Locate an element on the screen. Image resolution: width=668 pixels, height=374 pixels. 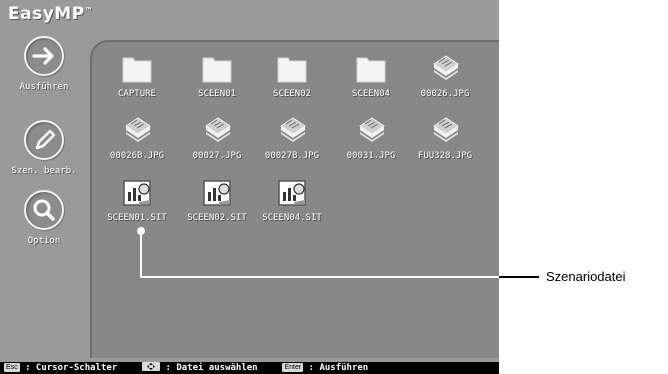
image-file-item: 00027.JPG is located at coordinates (217, 137).